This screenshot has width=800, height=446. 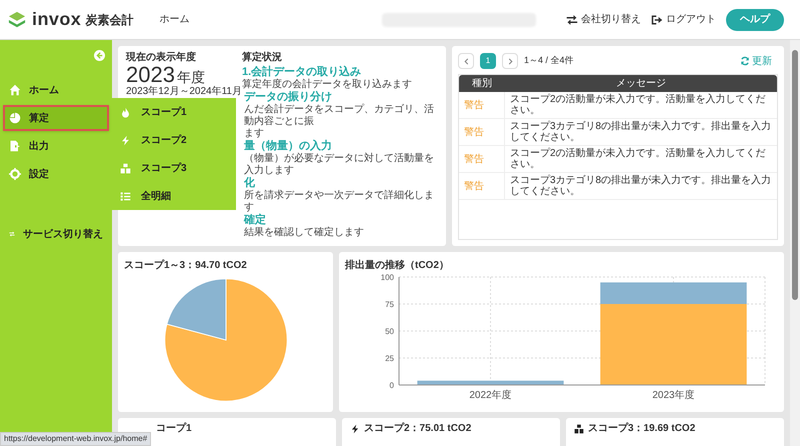 What do you see at coordinates (125, 196) in the screenshot?
I see `list-icon` at bounding box center [125, 196].